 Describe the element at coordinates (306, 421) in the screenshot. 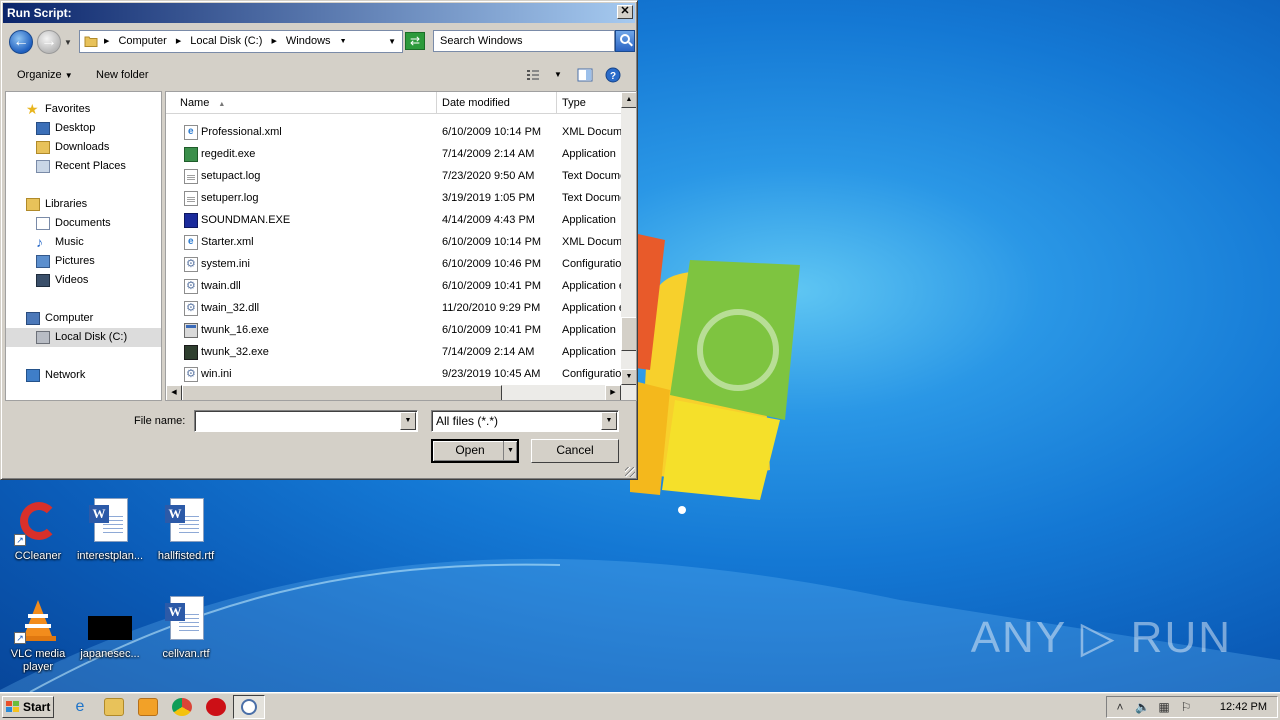

I see `file-name-input: ▼` at that location.